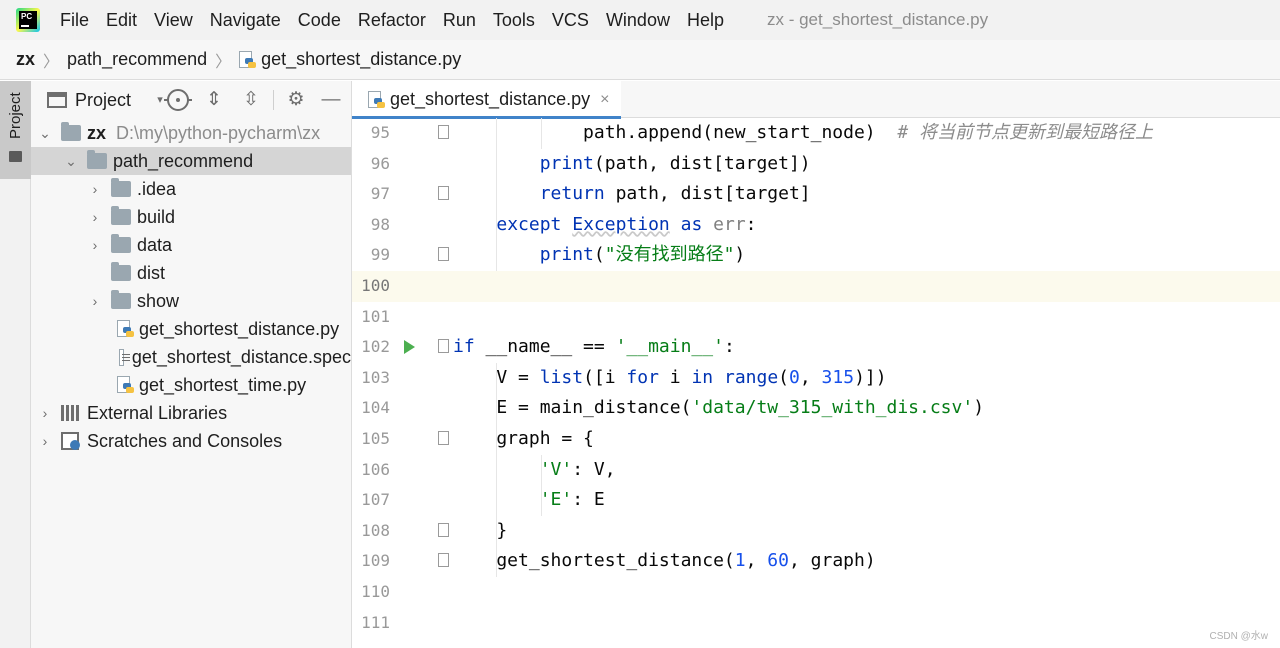  Describe the element at coordinates (191, 133) in the screenshot. I see `tree-item-zx: ⌄ zx D:\my\python-pycharm\zx` at that location.